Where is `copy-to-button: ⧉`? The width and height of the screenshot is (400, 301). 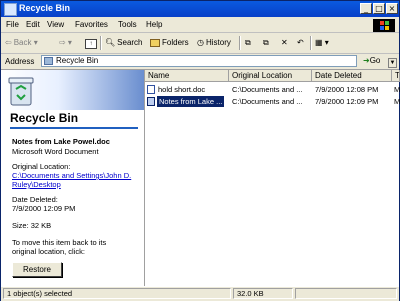
copy-to-button: ⧉ is located at coordinates (266, 43).